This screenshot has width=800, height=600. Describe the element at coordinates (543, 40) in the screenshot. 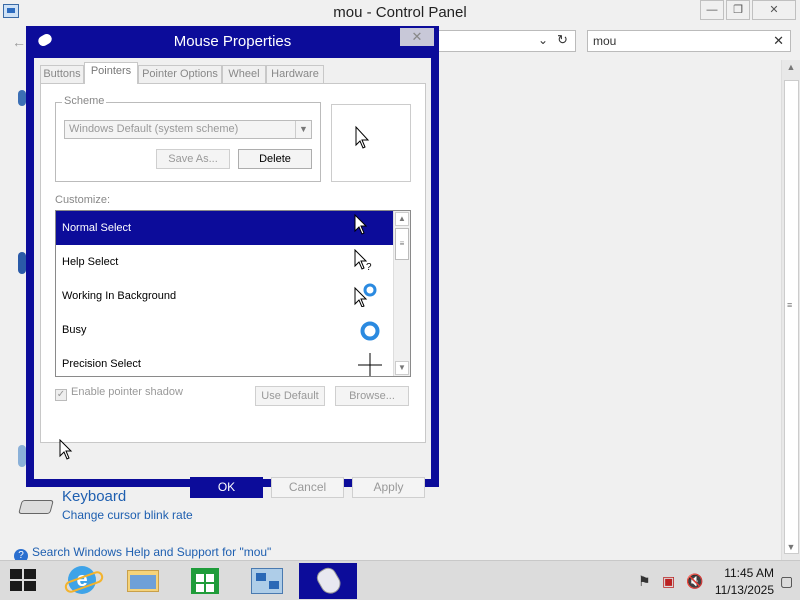

I see `chevron-down-icon: ⌄` at that location.